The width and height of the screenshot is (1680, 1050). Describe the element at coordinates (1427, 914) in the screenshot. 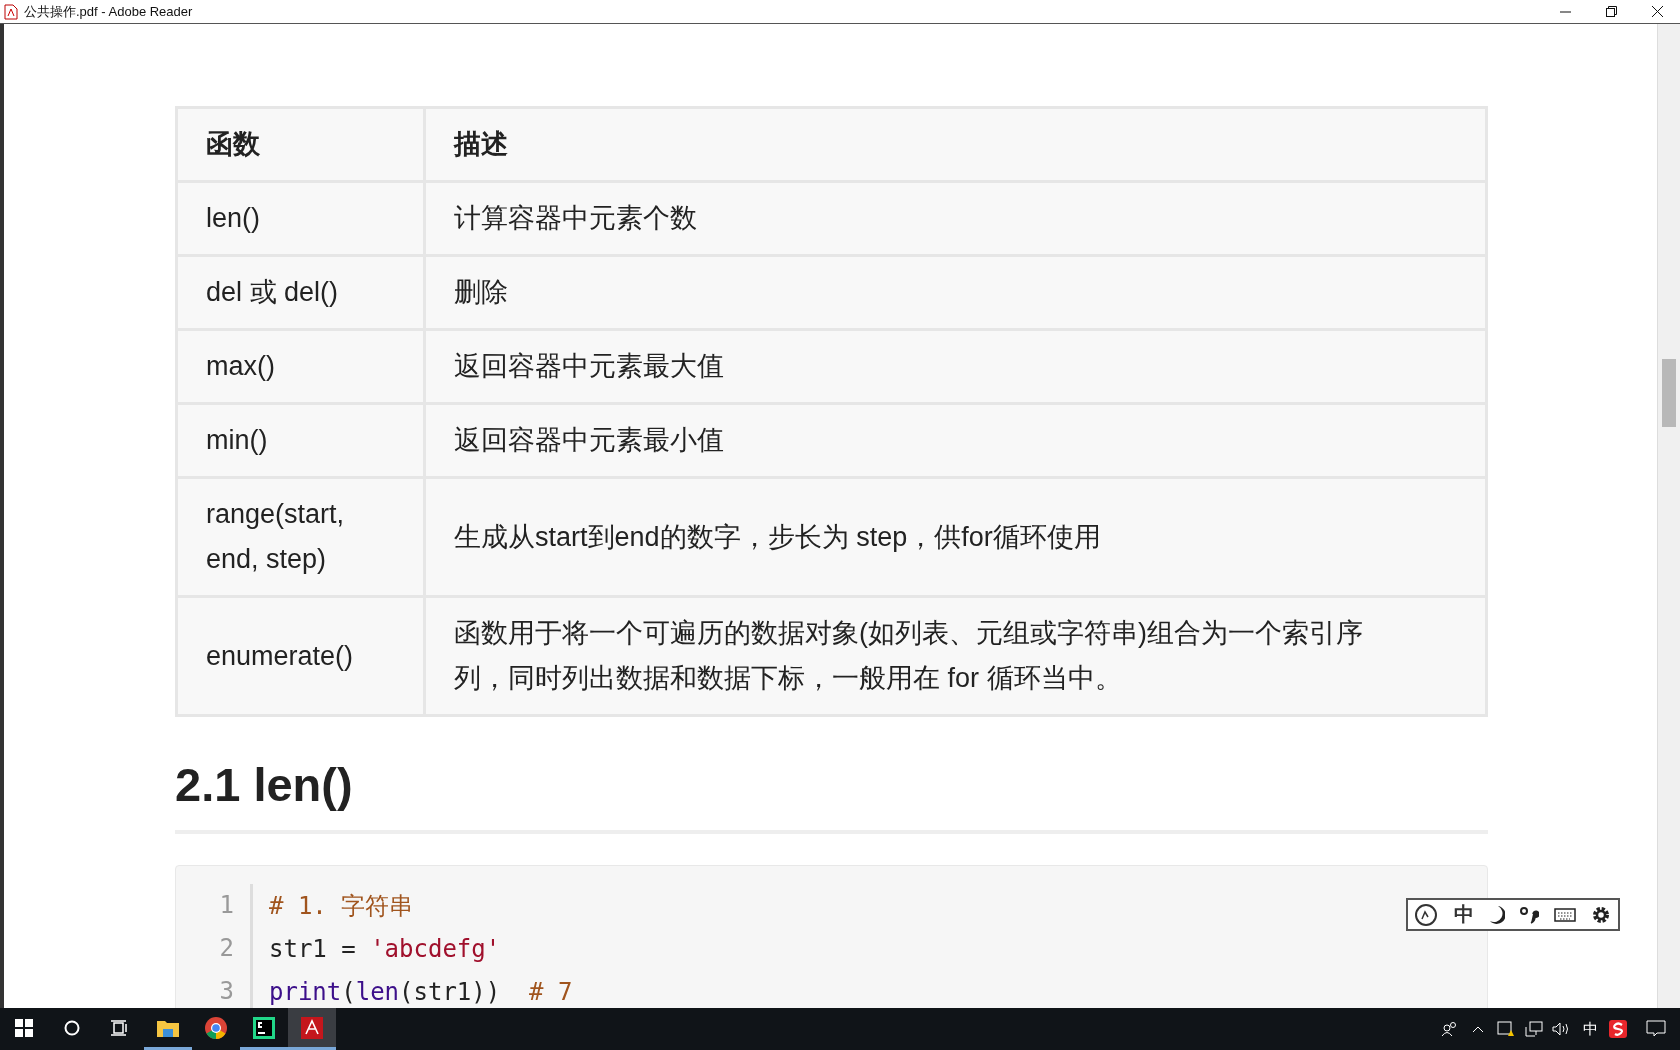

I see `ime-logo-icon` at that location.